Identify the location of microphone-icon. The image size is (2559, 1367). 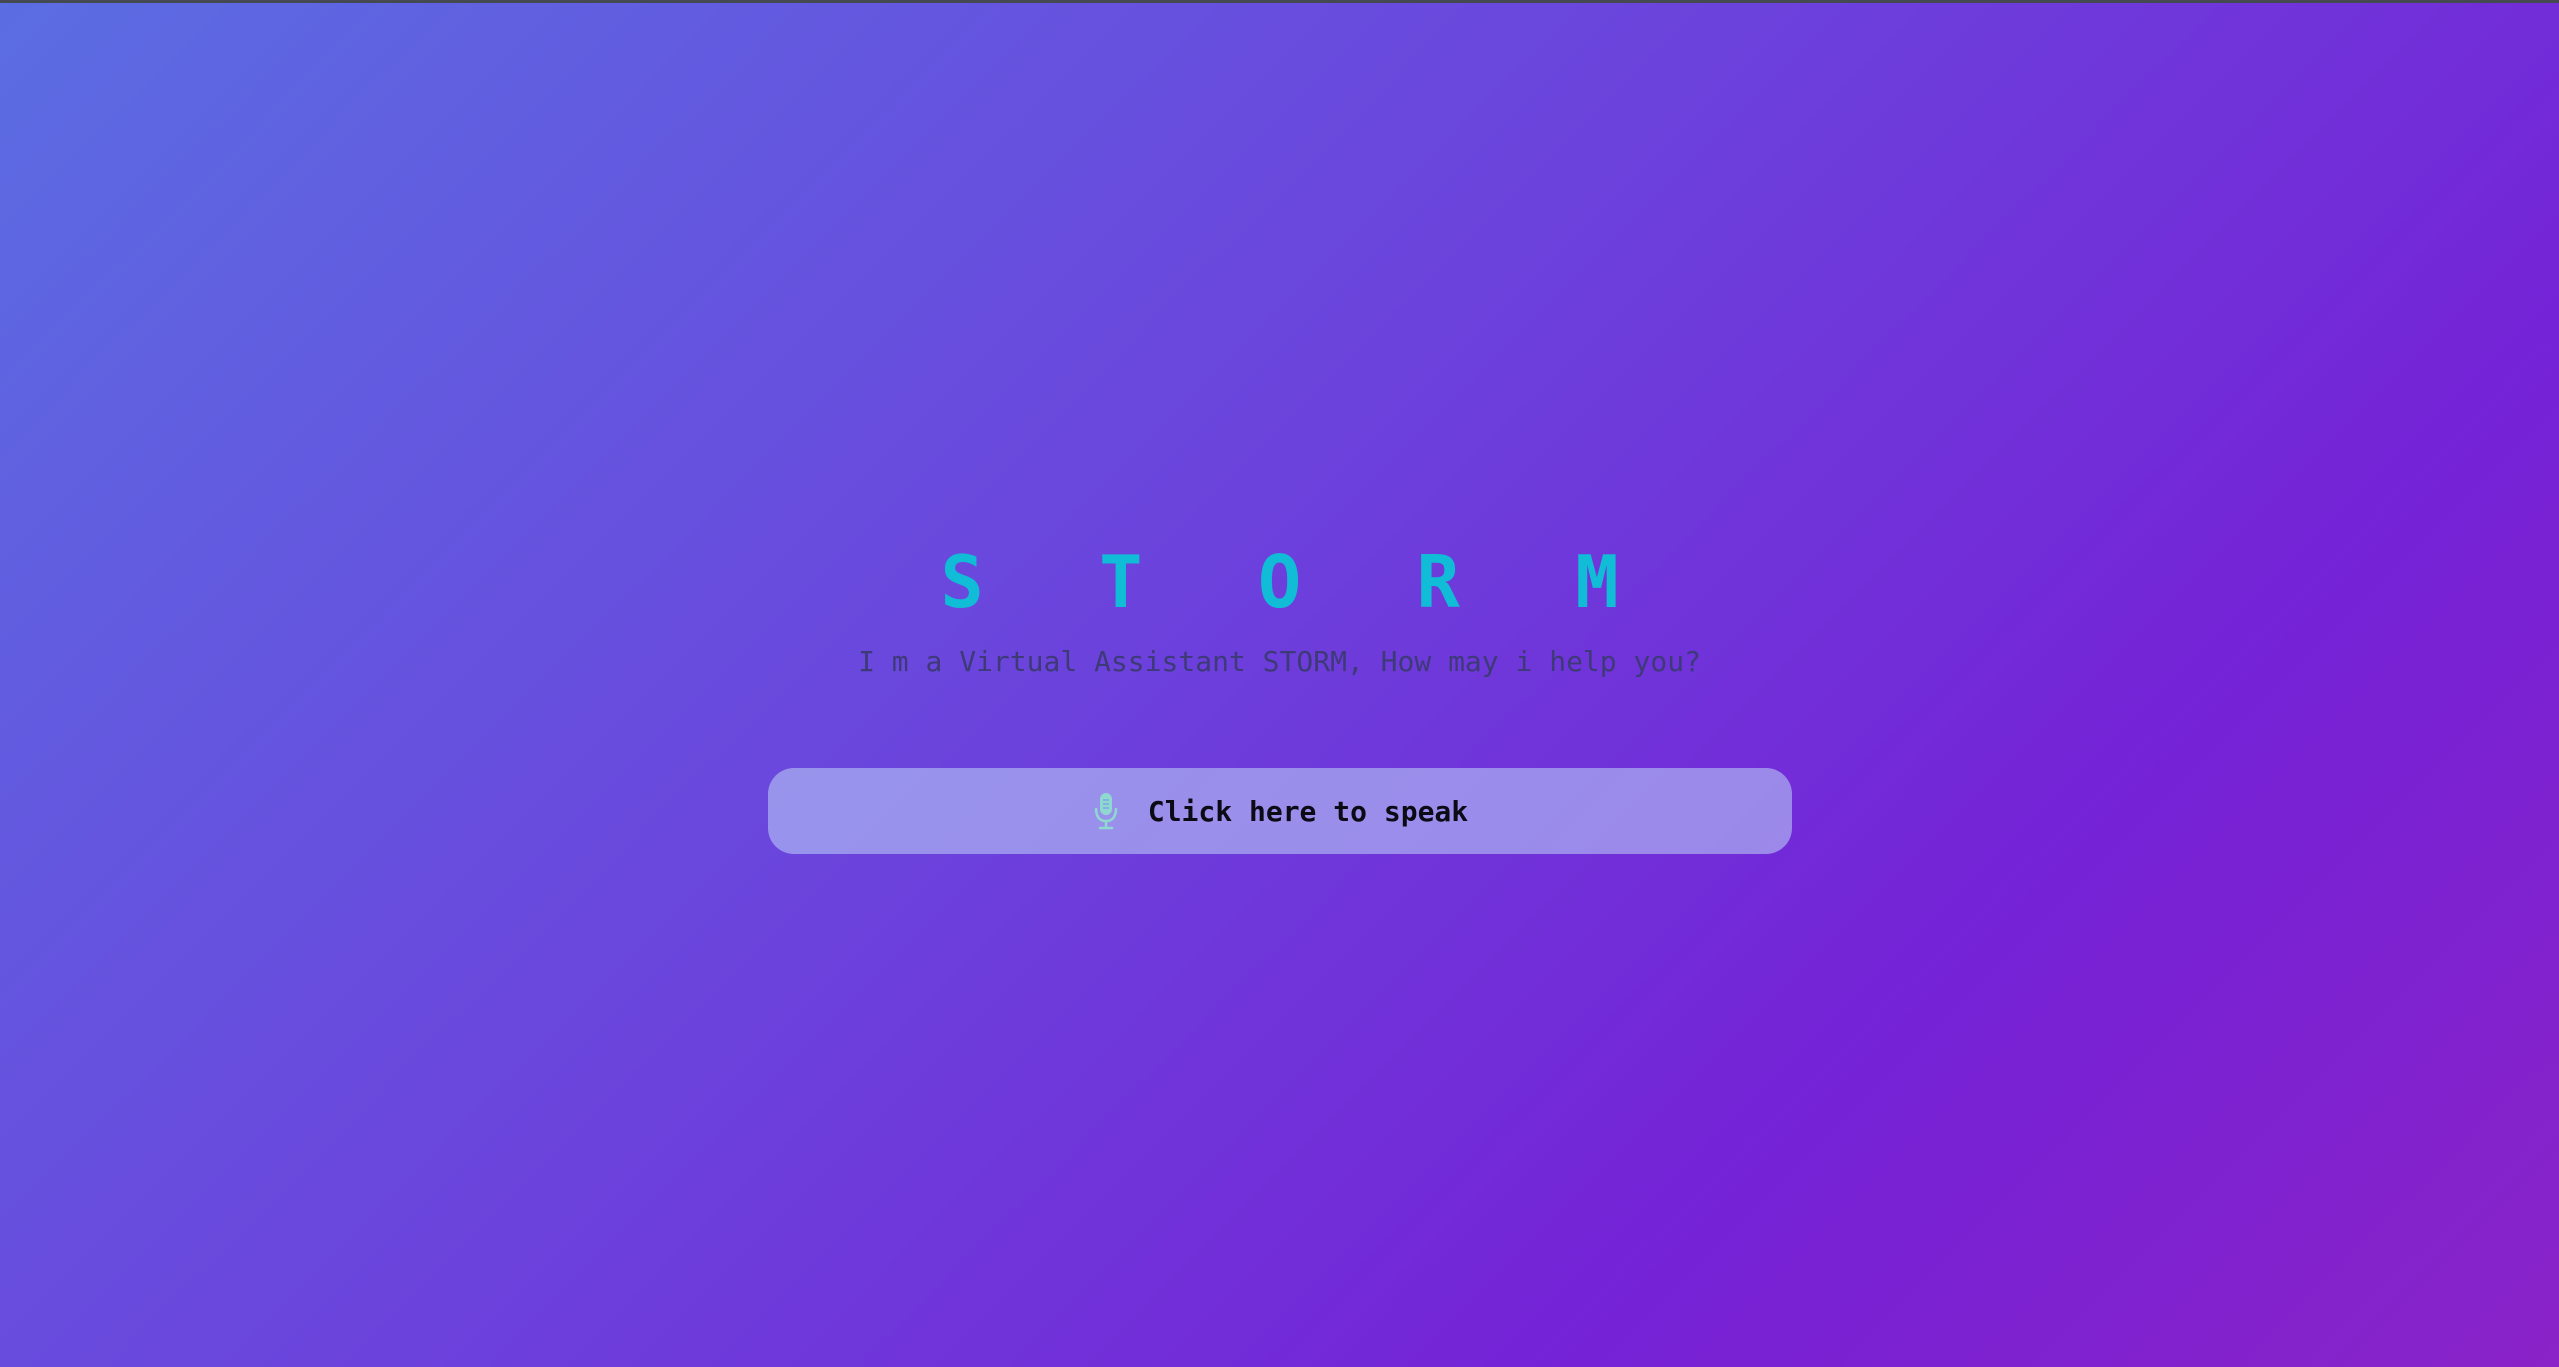
(1106, 811).